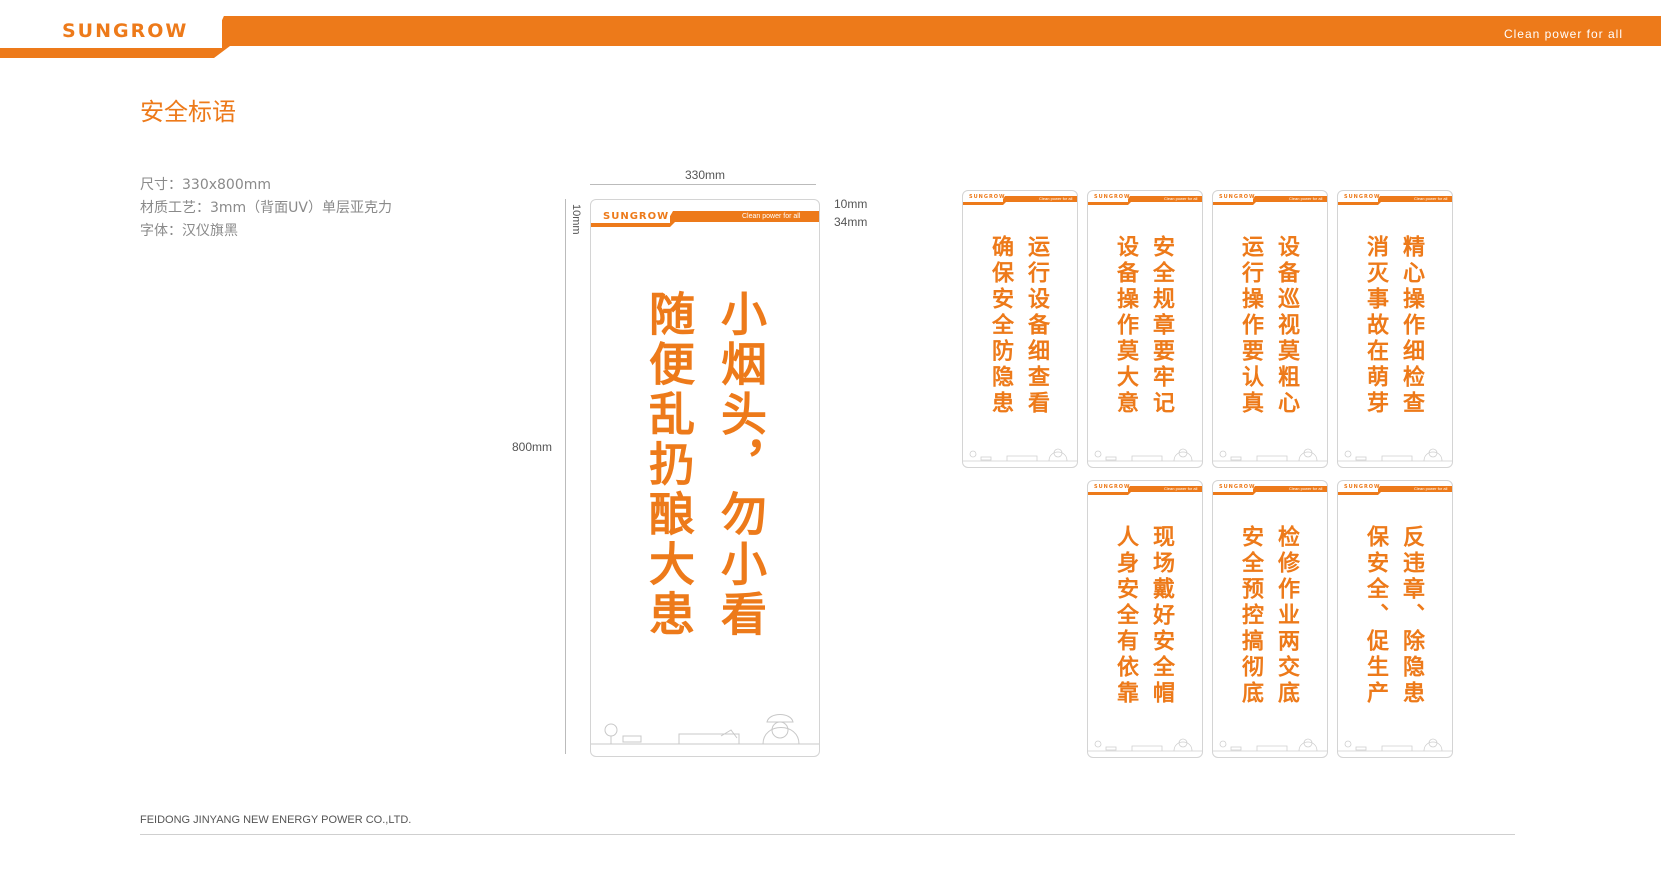 Image resolution: width=1661 pixels, height=891 pixels. What do you see at coordinates (703, 184) in the screenshot?
I see `width-dimension-line` at bounding box center [703, 184].